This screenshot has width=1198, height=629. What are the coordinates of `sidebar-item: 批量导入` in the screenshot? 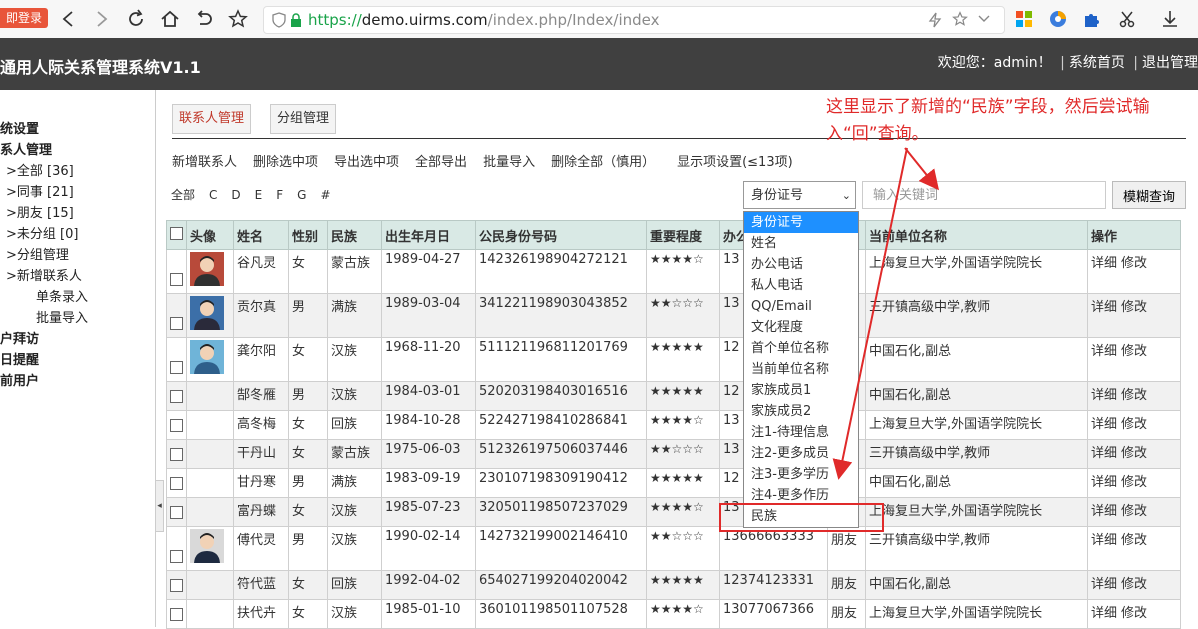 It's located at (62, 316).